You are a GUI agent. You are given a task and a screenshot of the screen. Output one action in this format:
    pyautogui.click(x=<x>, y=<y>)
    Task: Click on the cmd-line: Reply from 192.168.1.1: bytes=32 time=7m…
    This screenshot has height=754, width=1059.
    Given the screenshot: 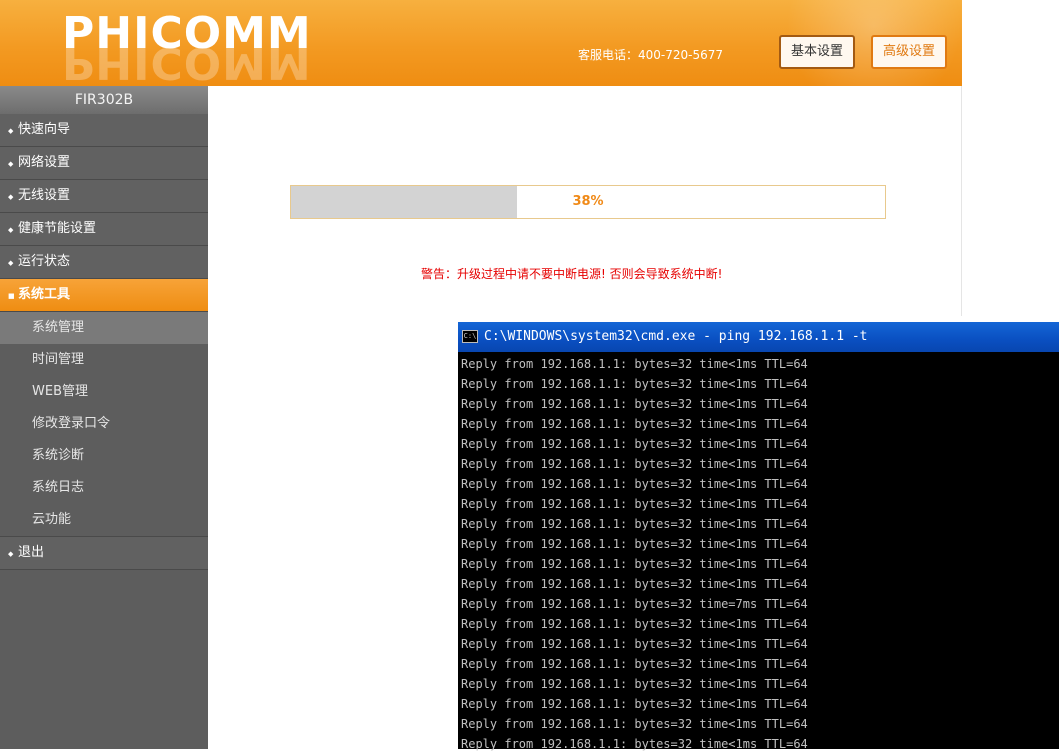 What is the action you would take?
    pyautogui.click(x=634, y=604)
    